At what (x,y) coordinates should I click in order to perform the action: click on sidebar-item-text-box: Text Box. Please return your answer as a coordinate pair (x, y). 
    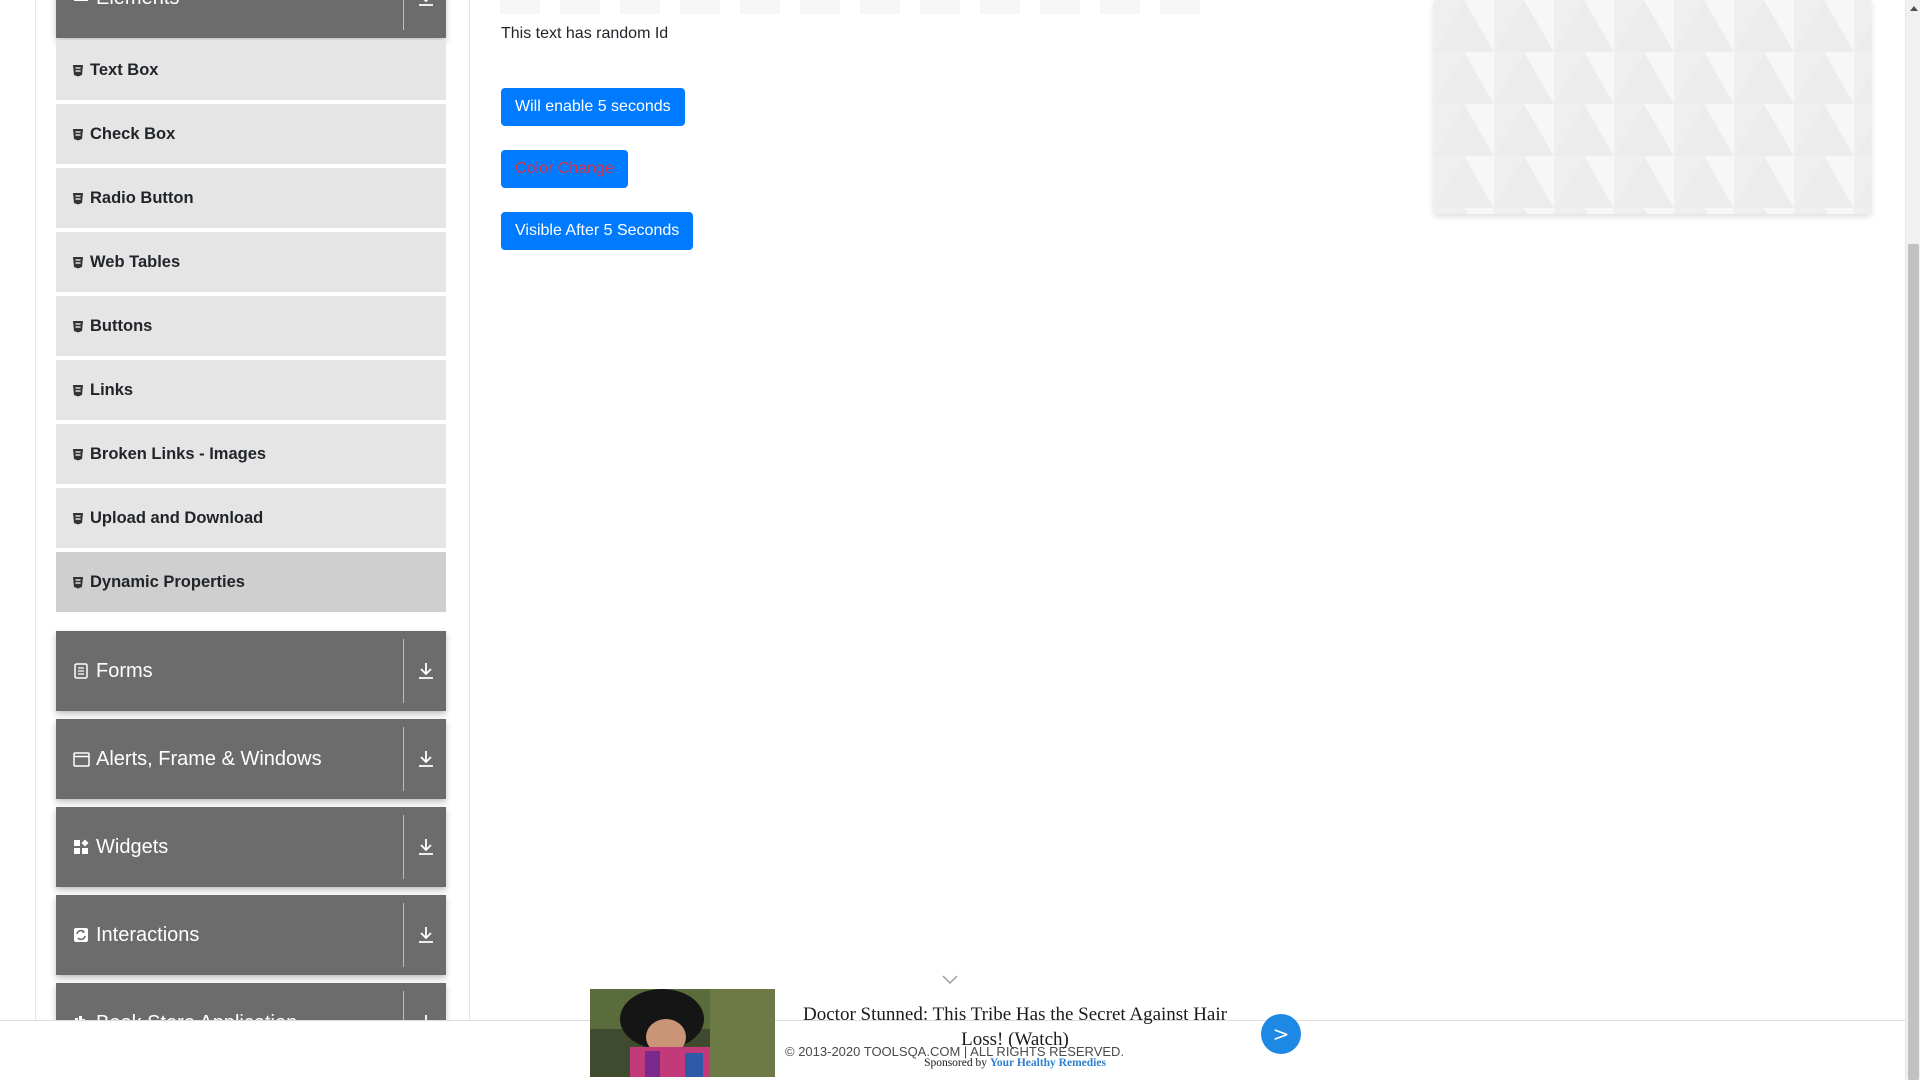
    Looking at the image, I should click on (251, 71).